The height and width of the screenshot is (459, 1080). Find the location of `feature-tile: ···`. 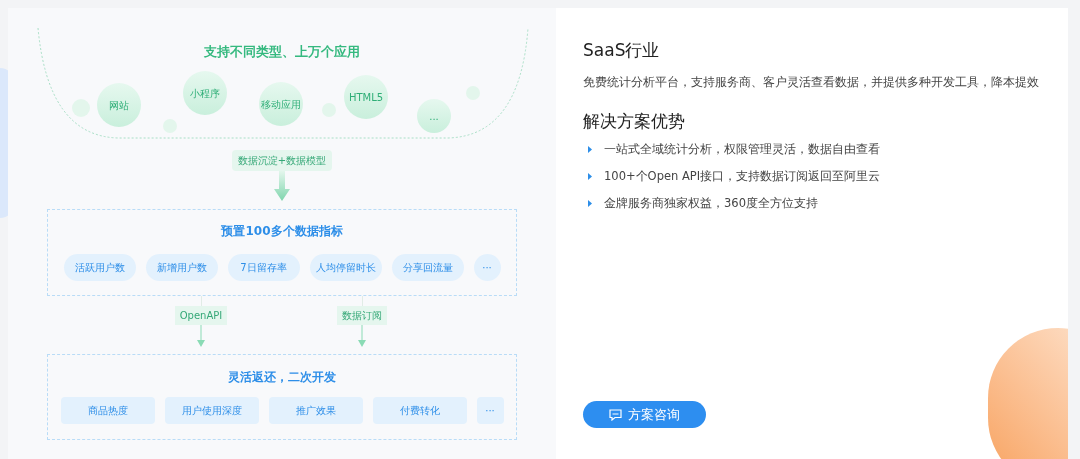

feature-tile: ··· is located at coordinates (490, 410).